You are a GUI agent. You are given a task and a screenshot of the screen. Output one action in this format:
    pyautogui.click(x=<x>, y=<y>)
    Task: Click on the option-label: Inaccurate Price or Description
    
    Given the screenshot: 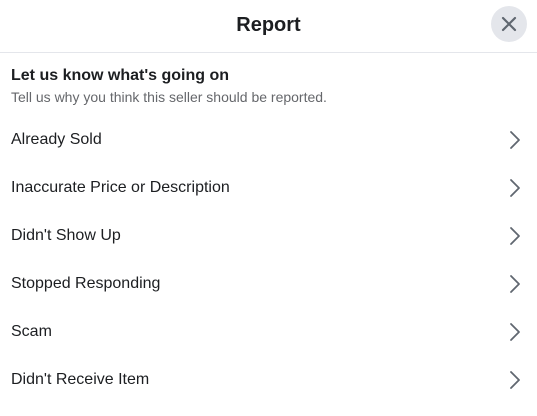 What is the action you would take?
    pyautogui.click(x=120, y=187)
    